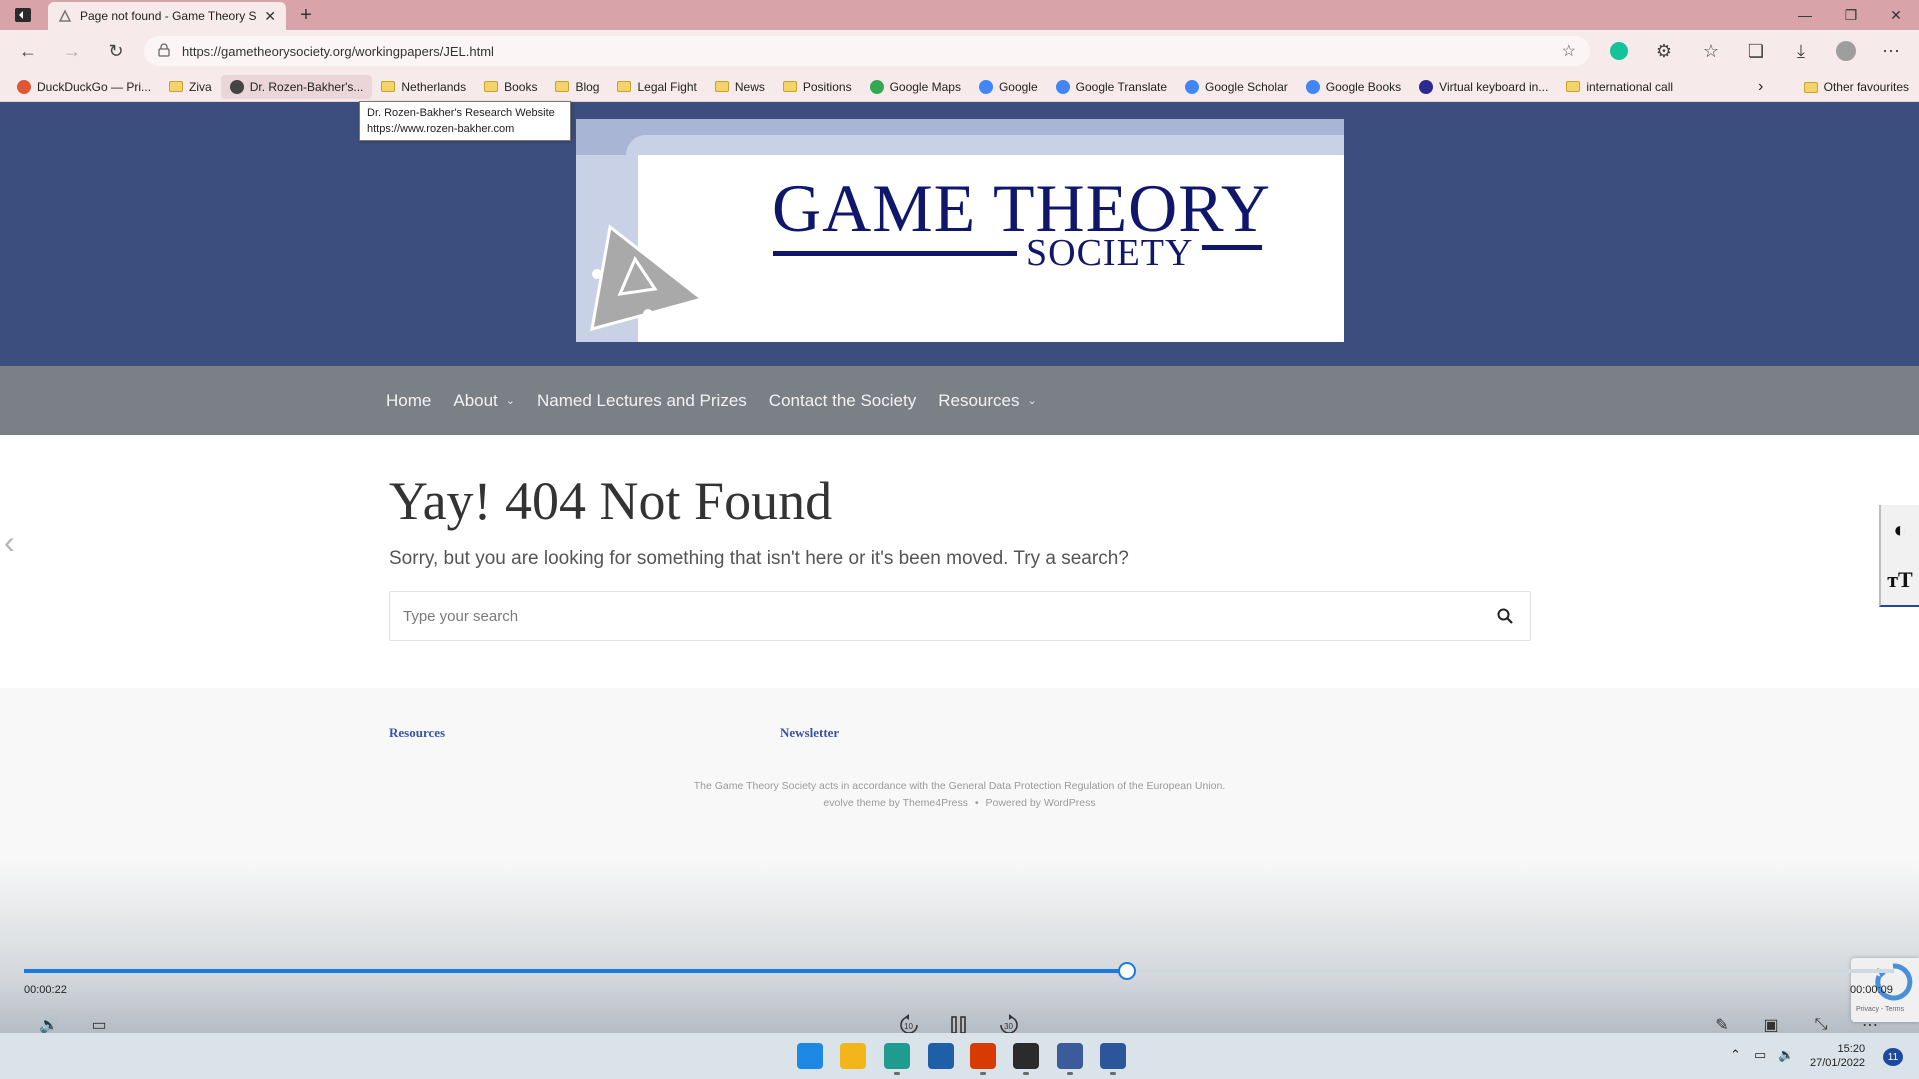 The height and width of the screenshot is (1079, 1919). What do you see at coordinates (1021, 208) in the screenshot?
I see `logo-title: GAME THEORY` at bounding box center [1021, 208].